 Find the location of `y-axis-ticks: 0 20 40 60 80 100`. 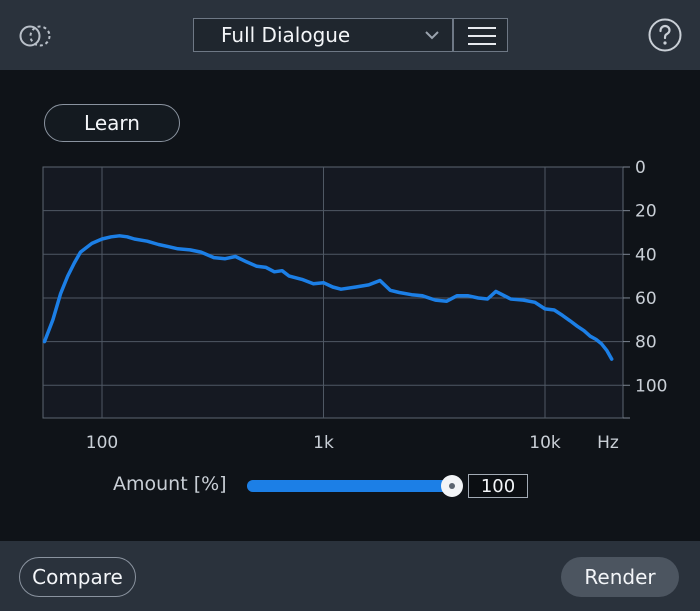

y-axis-ticks: 0 20 40 60 80 100 is located at coordinates (645, 289).